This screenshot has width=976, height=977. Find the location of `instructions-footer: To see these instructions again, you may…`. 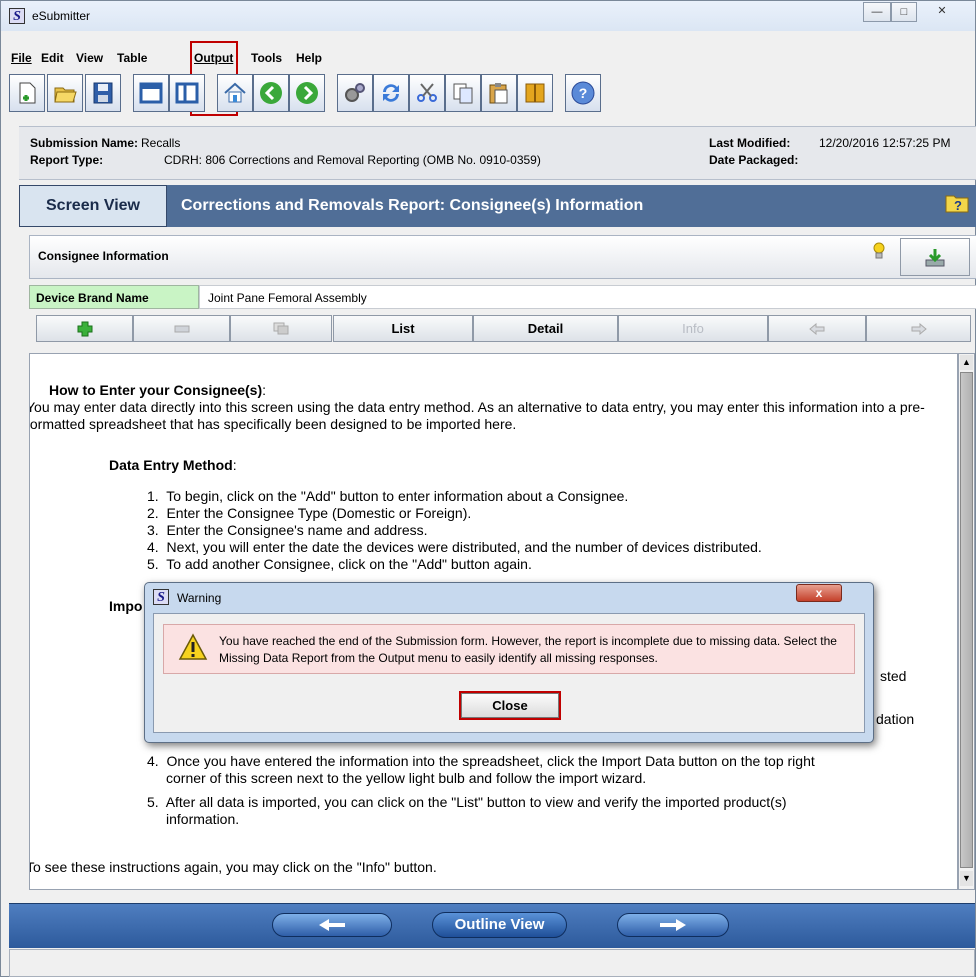

instructions-footer: To see these instructions again, you may… is located at coordinates (233, 867).